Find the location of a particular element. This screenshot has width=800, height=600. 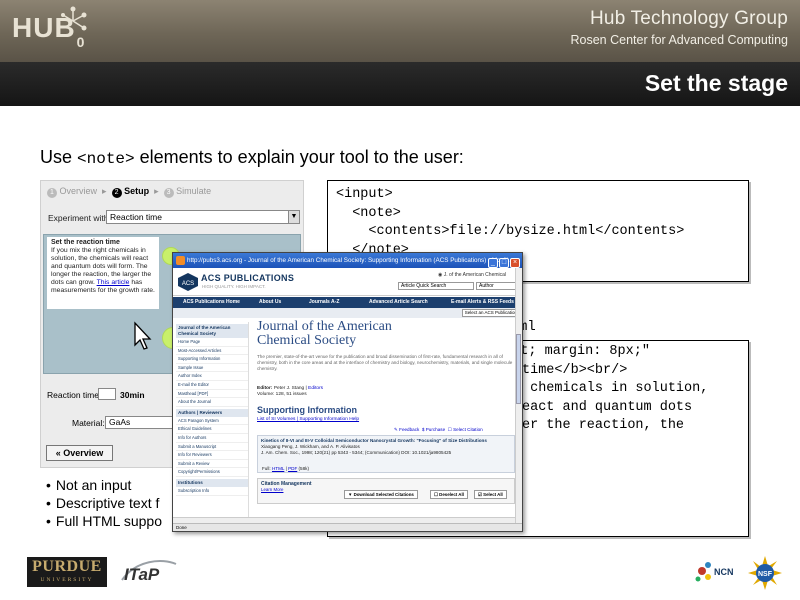

sidebar-link: Most-Accessed Articles is located at coordinates (212, 351).